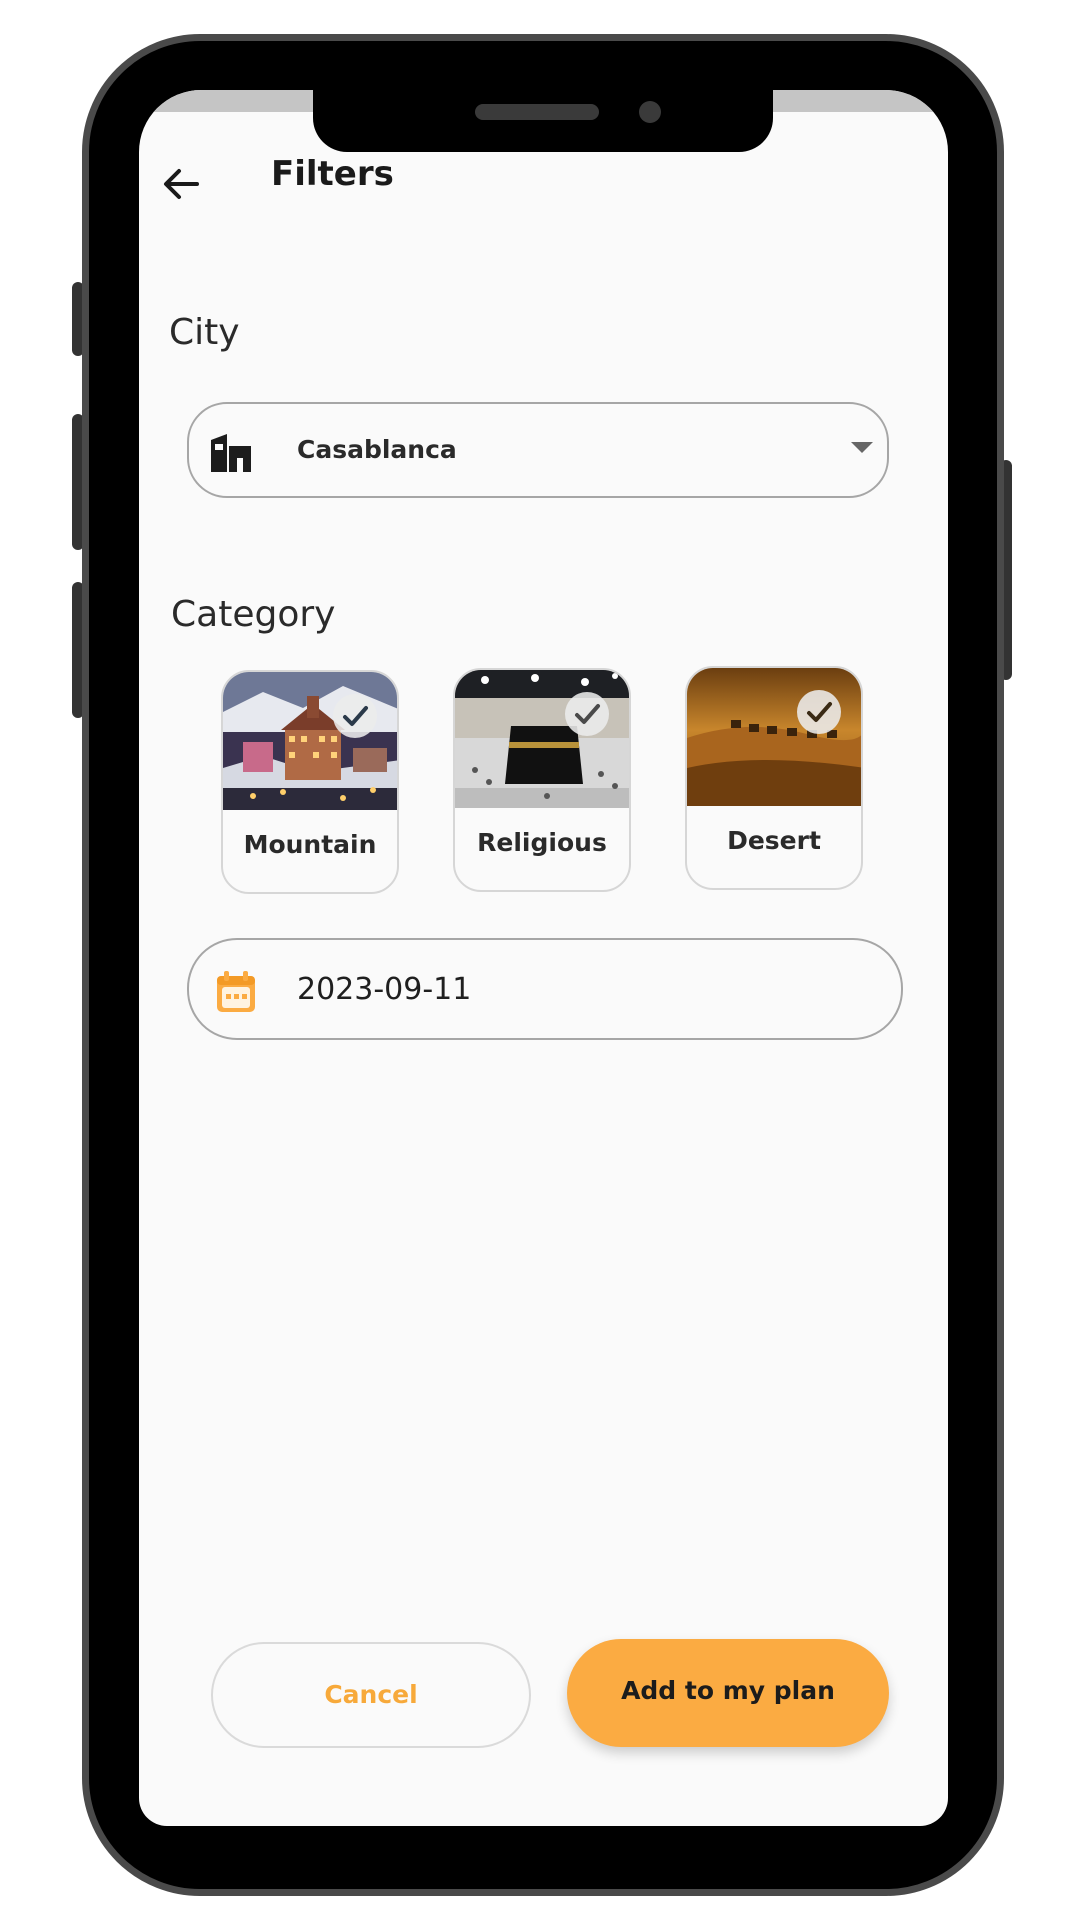 This screenshot has width=1080, height=1920. Describe the element at coordinates (650, 112) in the screenshot. I see `notch-camera` at that location.